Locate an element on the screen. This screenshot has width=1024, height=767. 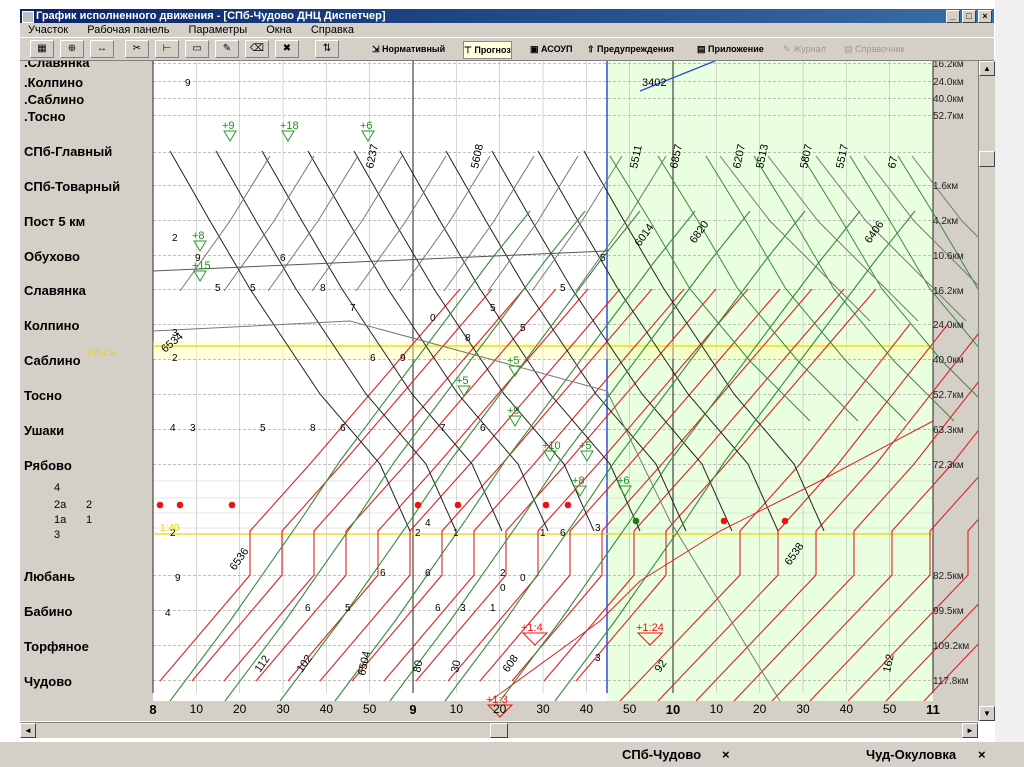
time-axis-label: 20 is located at coordinates (239, 709).